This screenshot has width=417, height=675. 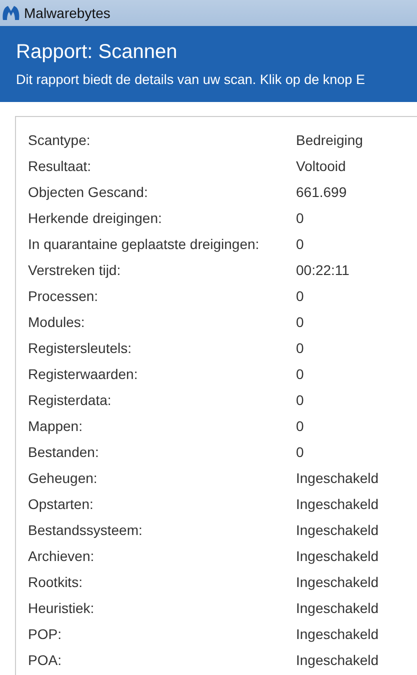 I want to click on detail-label: Heuristiek:, so click(x=62, y=608).